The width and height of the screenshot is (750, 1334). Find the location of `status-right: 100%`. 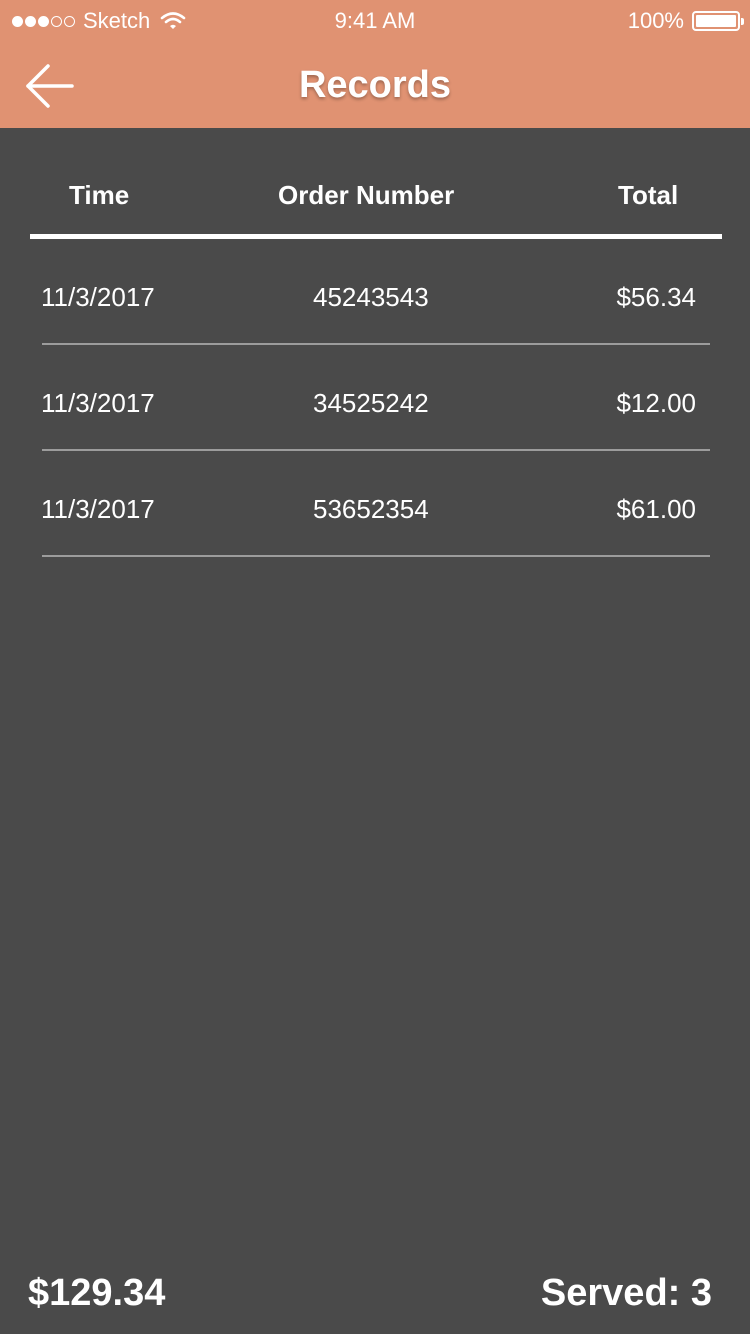

status-right: 100% is located at coordinates (685, 21).